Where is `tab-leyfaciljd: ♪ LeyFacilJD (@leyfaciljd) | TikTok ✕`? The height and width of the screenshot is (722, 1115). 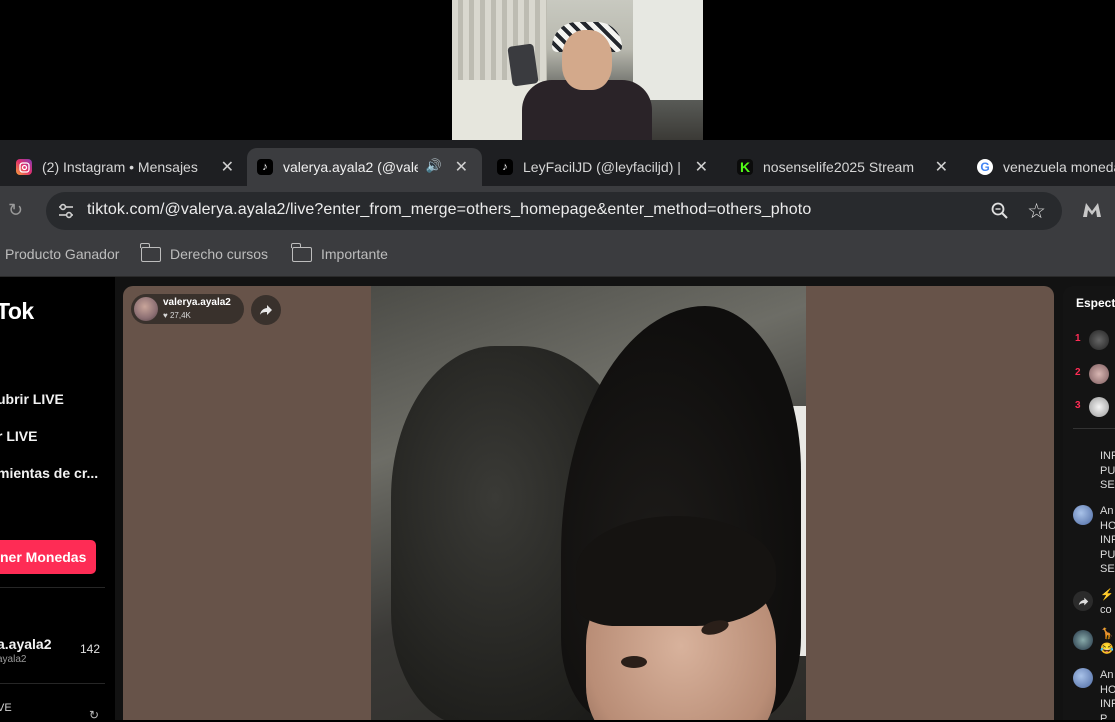 tab-leyfaciljd: ♪ LeyFacilJD (@leyfaciljd) | TikTok ✕ is located at coordinates (609, 167).